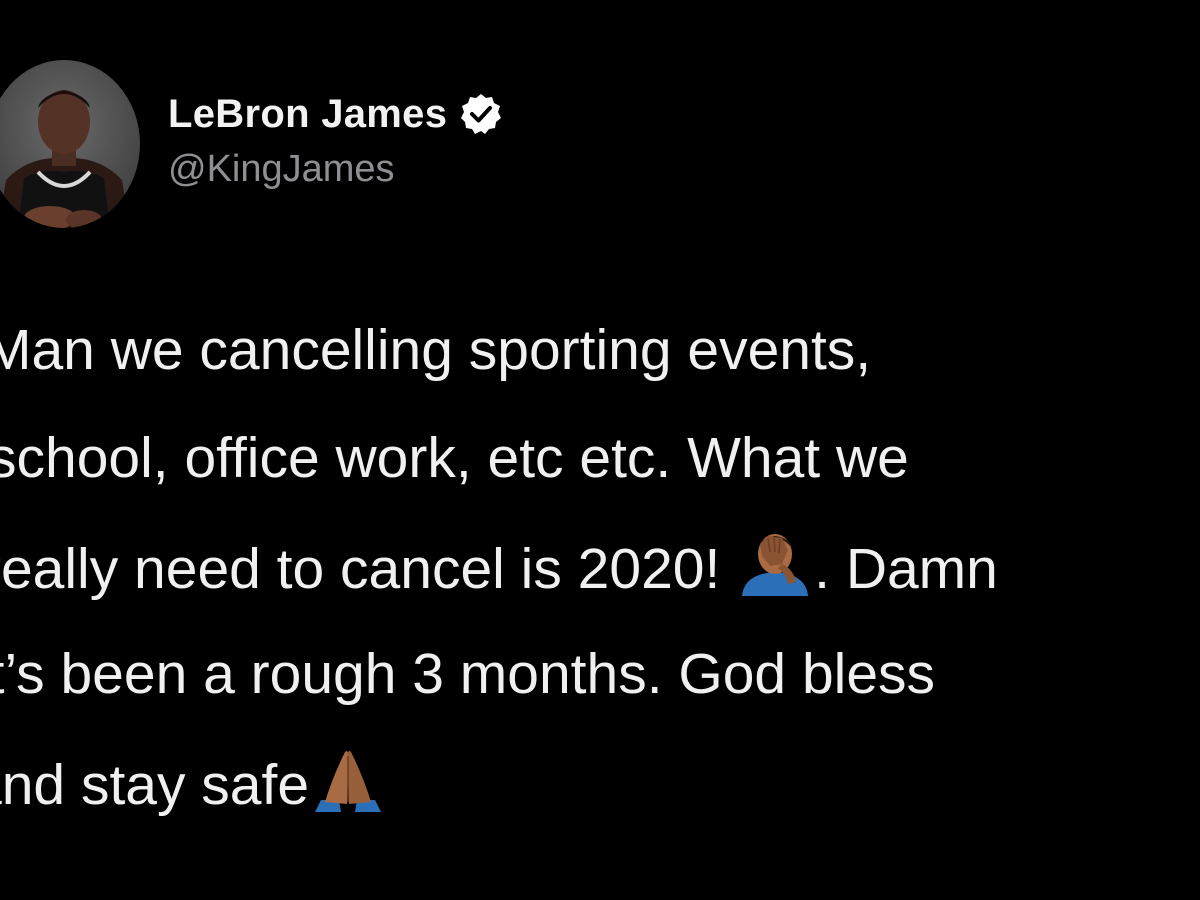 The image size is (1200, 900). I want to click on user-handle: @KingJames, so click(281, 169).